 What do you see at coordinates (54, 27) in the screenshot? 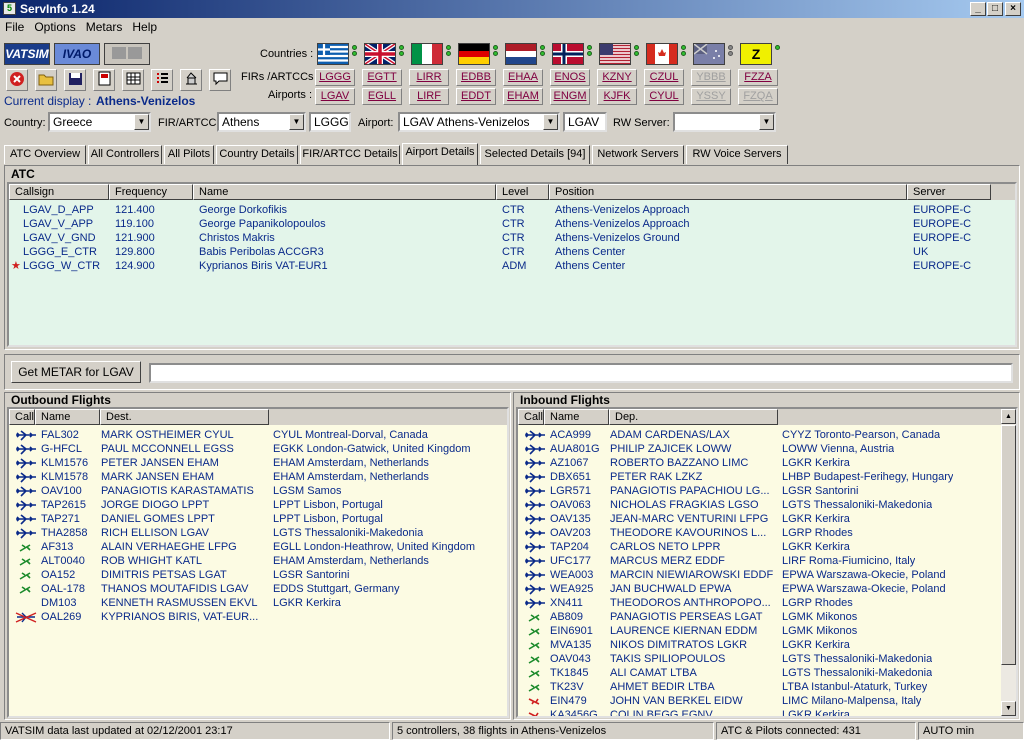
I see `menu-options: Options` at bounding box center [54, 27].